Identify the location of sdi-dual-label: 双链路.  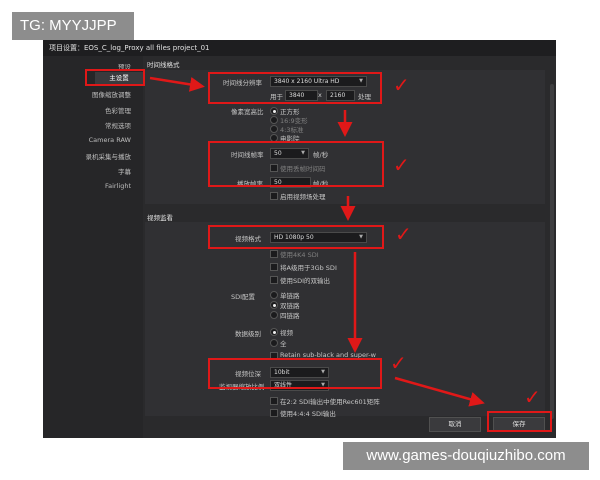
(290, 306).